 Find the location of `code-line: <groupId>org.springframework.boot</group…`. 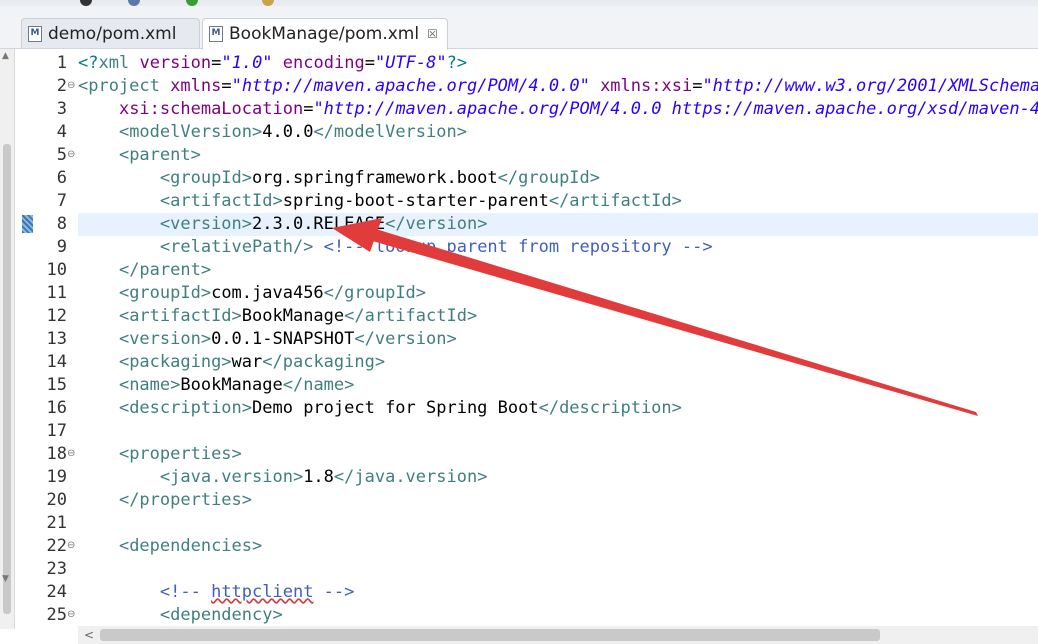

code-line: <groupId>org.springframework.boot</group… is located at coordinates (558, 178).